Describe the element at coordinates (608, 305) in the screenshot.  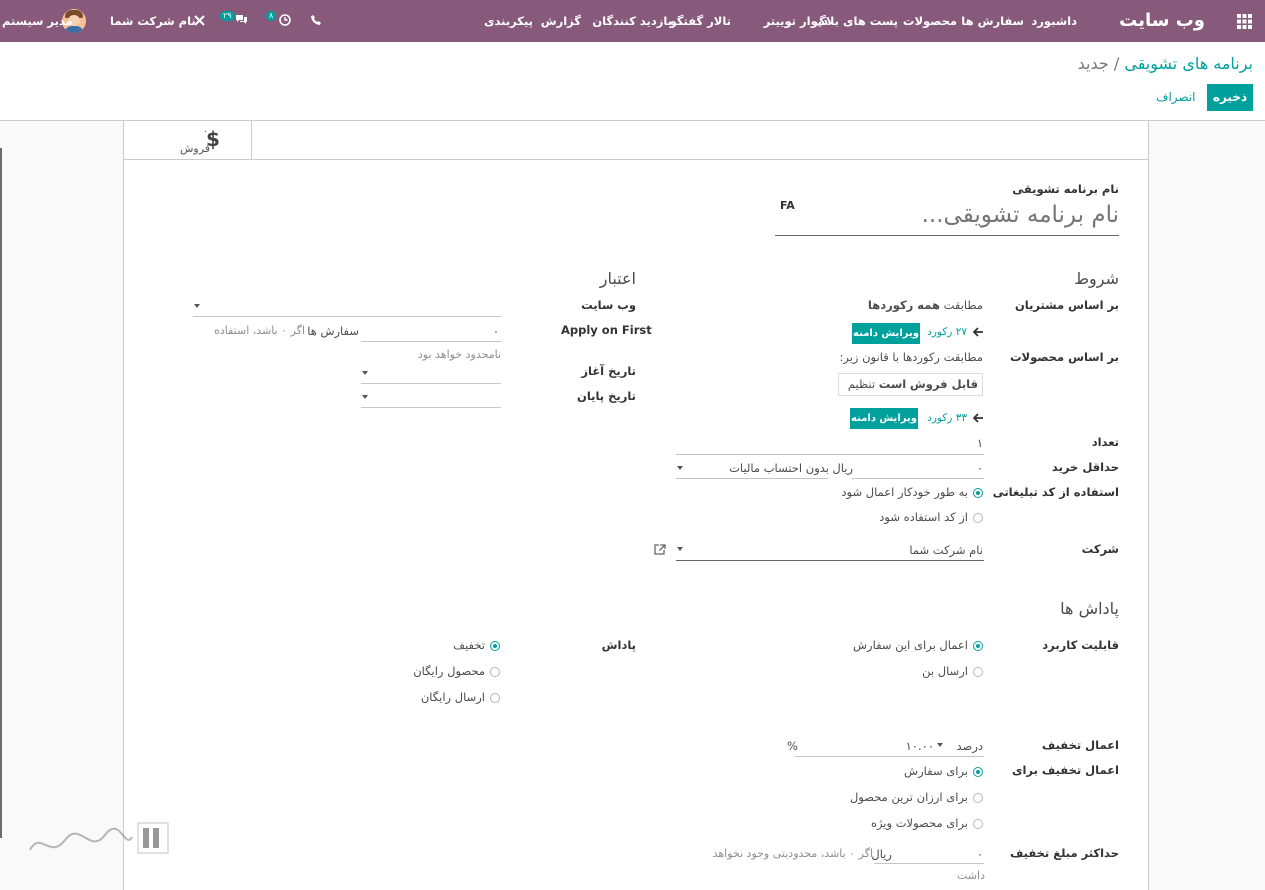
I see `website-label: وب سایت` at that location.